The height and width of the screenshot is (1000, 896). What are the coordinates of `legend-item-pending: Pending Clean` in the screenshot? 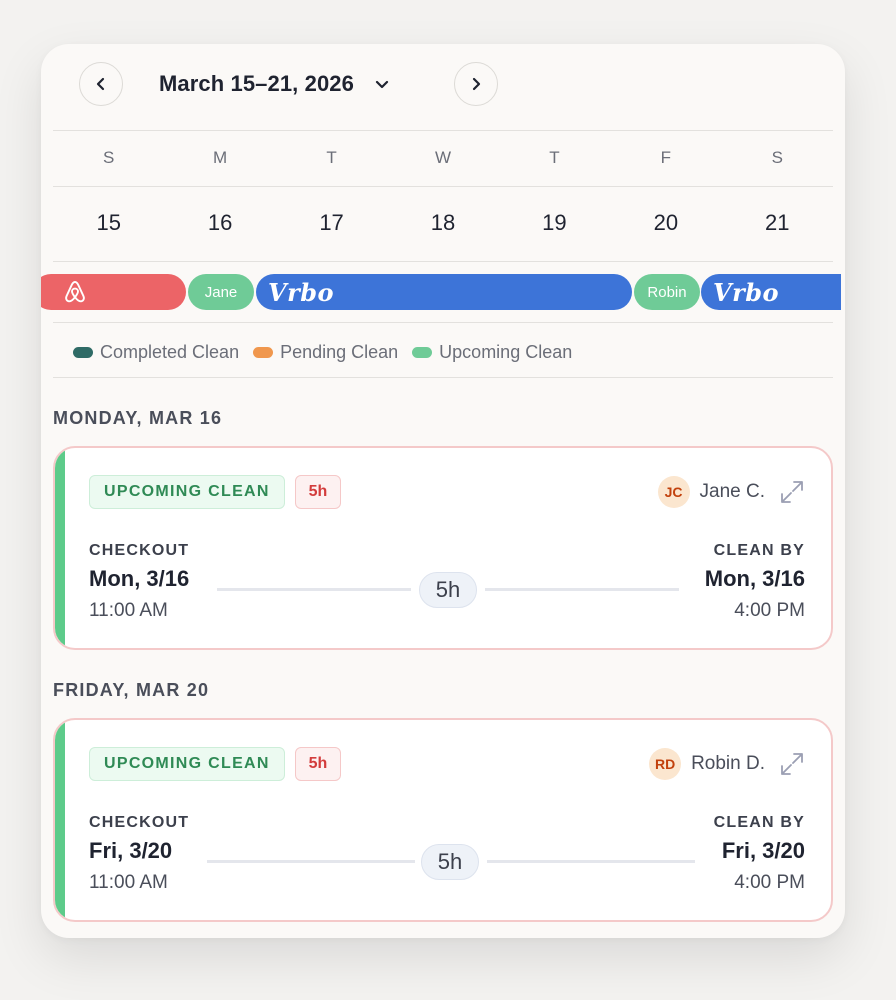 It's located at (325, 352).